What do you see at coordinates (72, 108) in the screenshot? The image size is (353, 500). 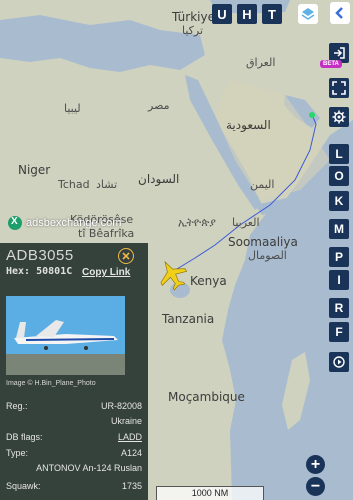 I see `label-libya: ليبيا` at bounding box center [72, 108].